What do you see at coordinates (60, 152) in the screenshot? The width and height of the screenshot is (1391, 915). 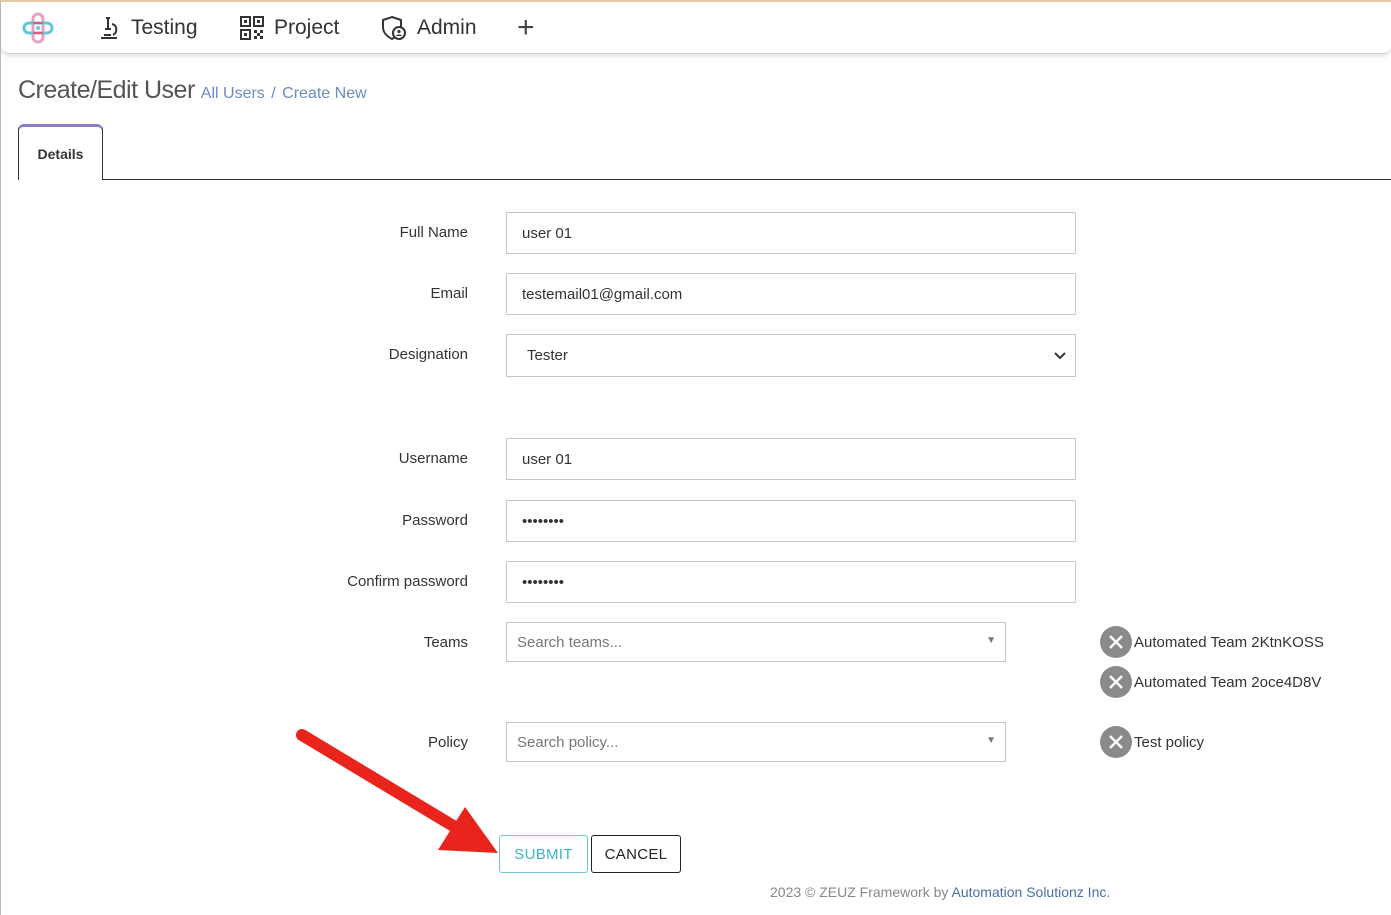 I see `tab-details: Details` at bounding box center [60, 152].